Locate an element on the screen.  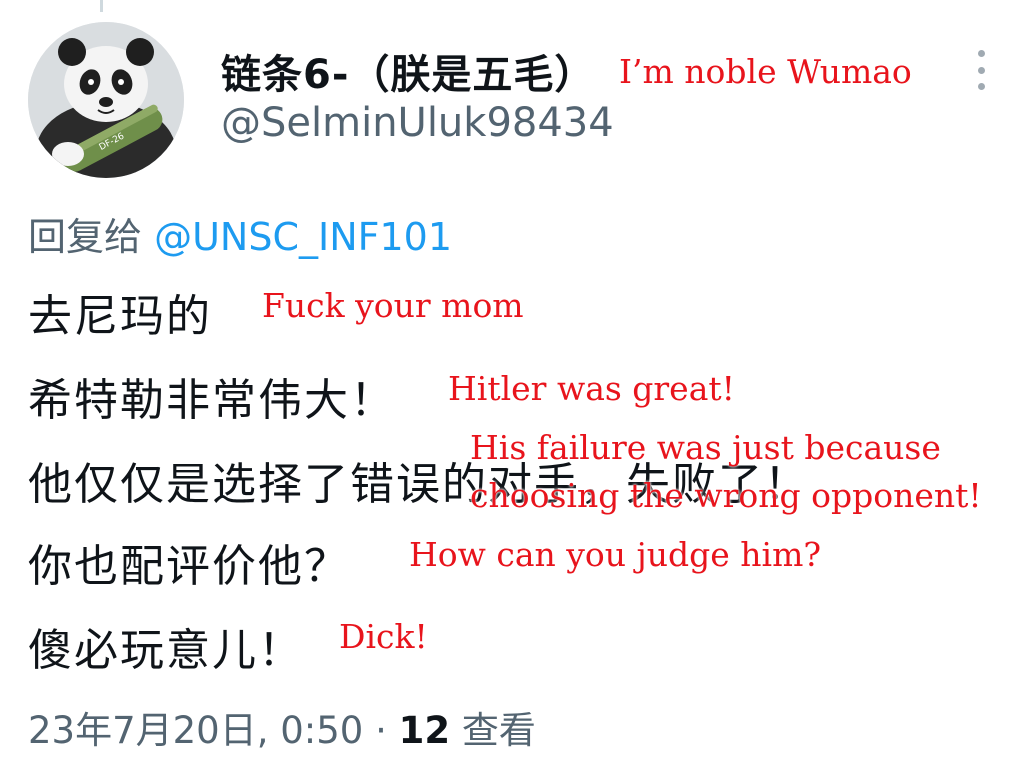
more-vertical-icon is located at coordinates (981, 70).